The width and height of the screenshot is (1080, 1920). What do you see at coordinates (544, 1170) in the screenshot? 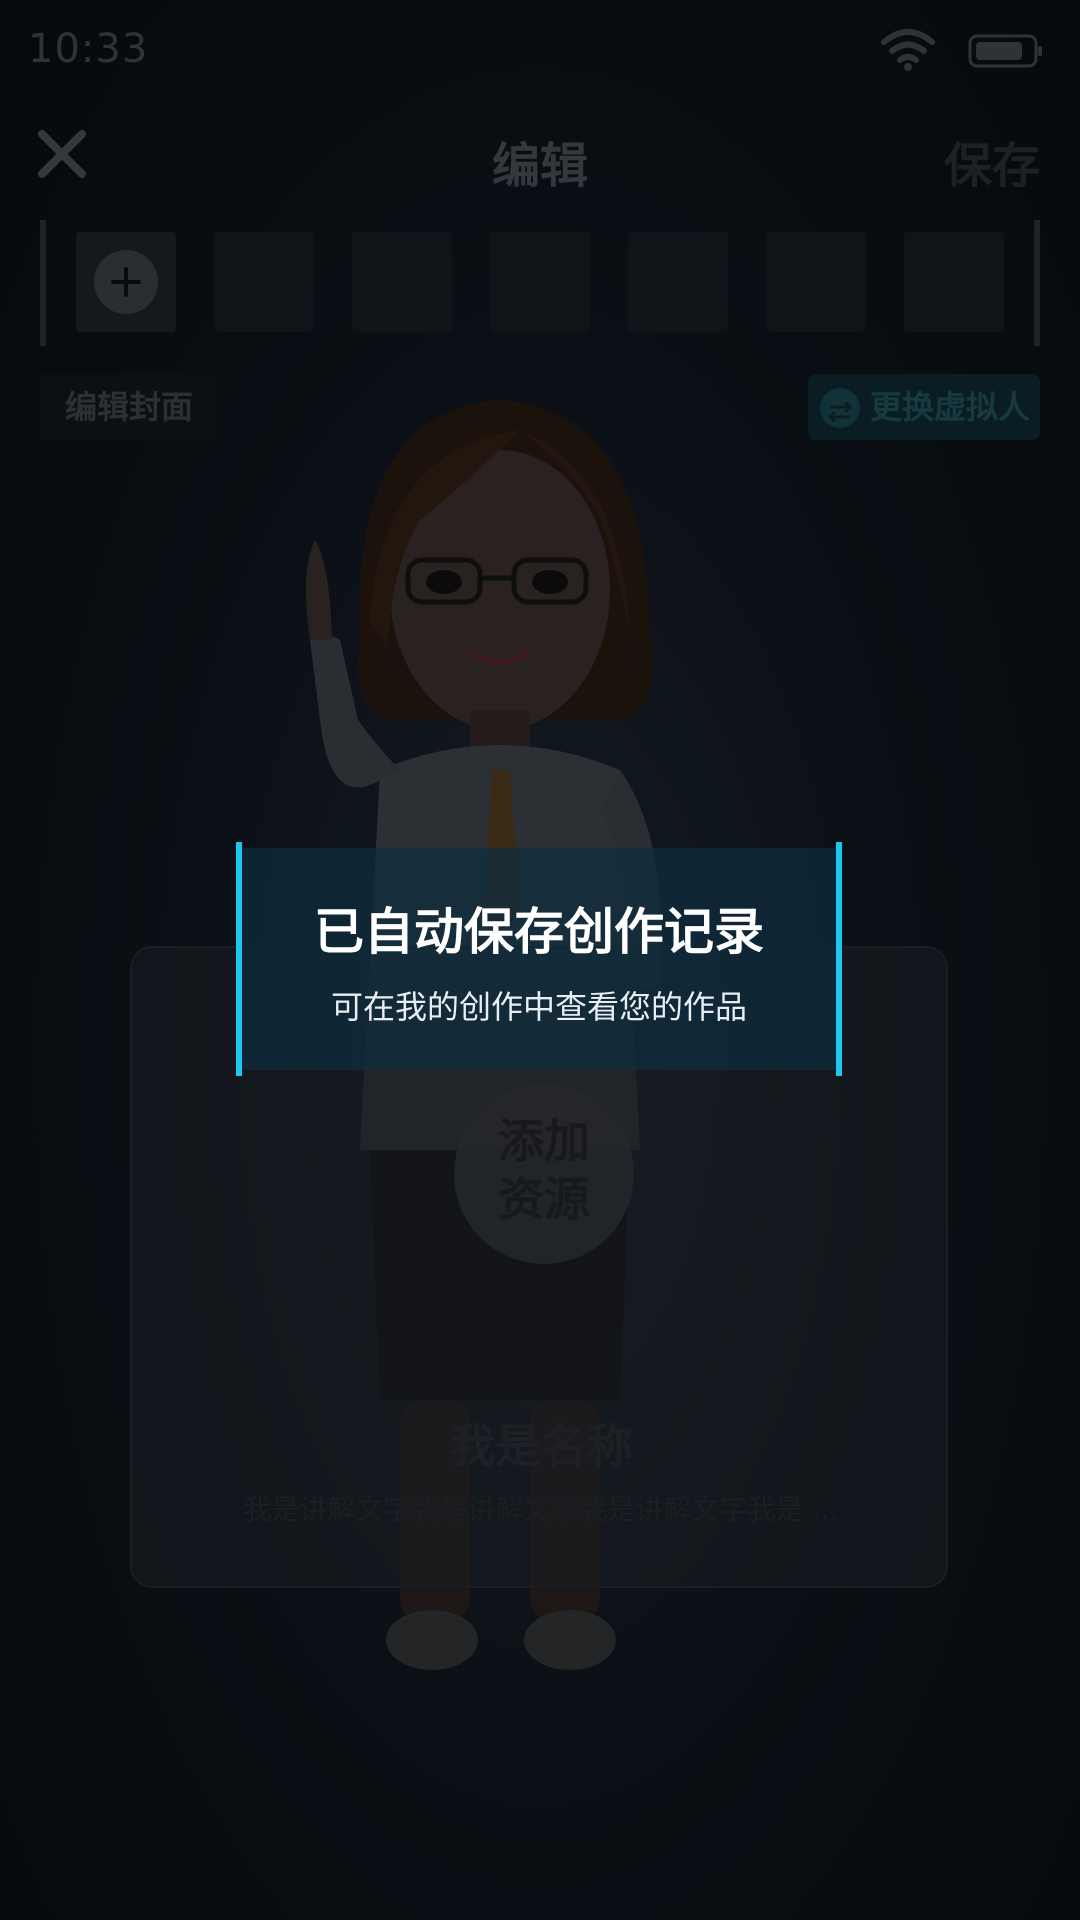
I see `add-resource-label: 添加 资源` at bounding box center [544, 1170].